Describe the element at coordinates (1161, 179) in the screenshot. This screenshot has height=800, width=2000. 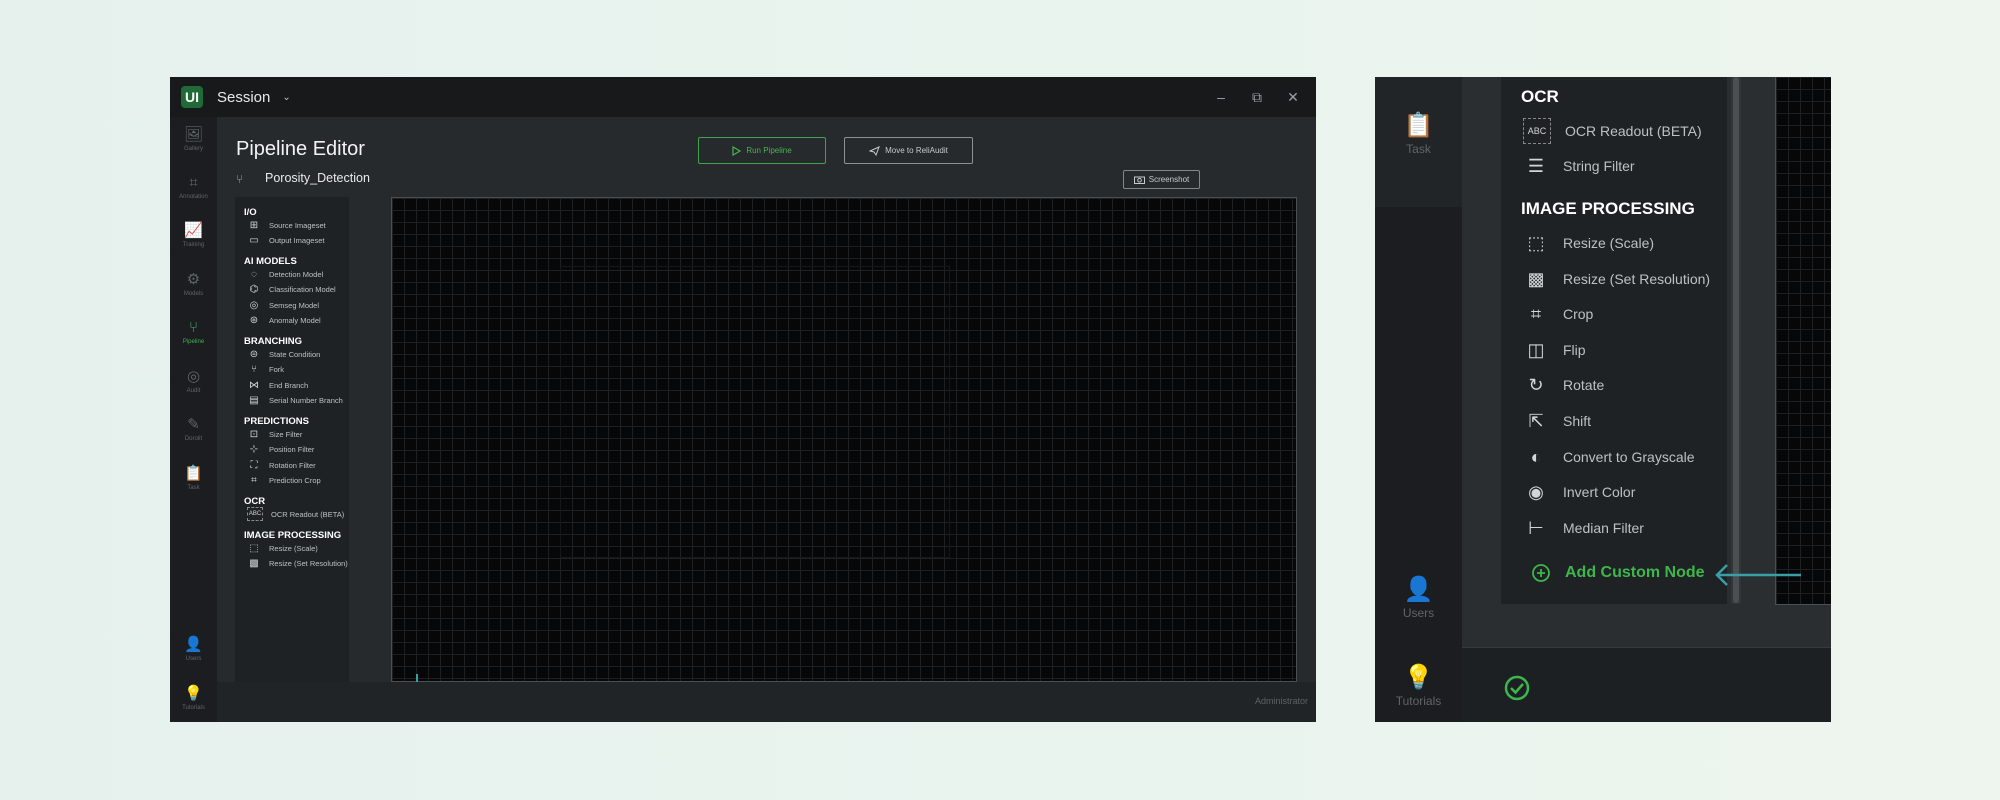
I see `screenshot-button: Screenshot` at that location.